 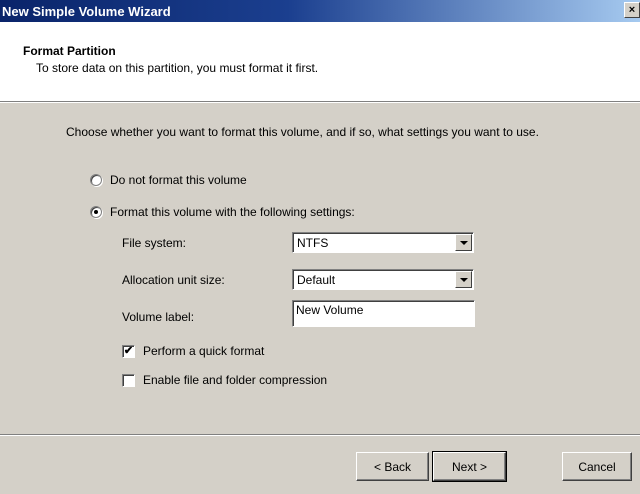 I want to click on volume-label-input: New Volume, so click(x=383, y=313).